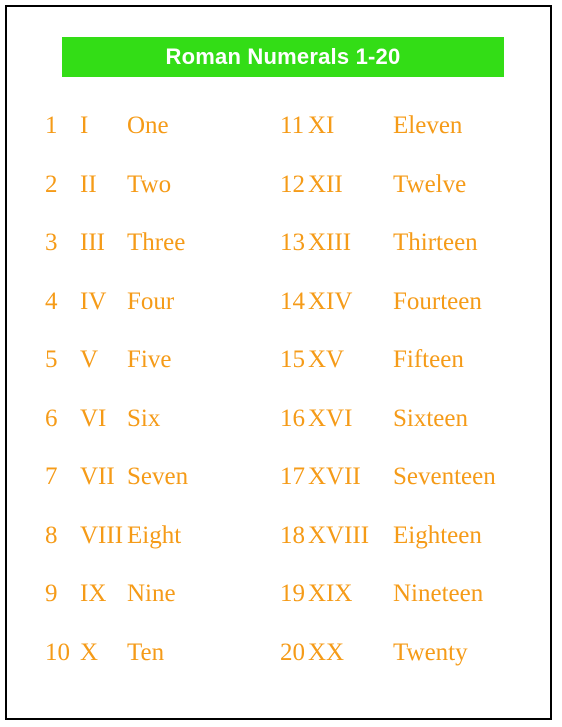 The image size is (562, 727). Describe the element at coordinates (92, 242) in the screenshot. I see `numeral-roman-value: III` at that location.